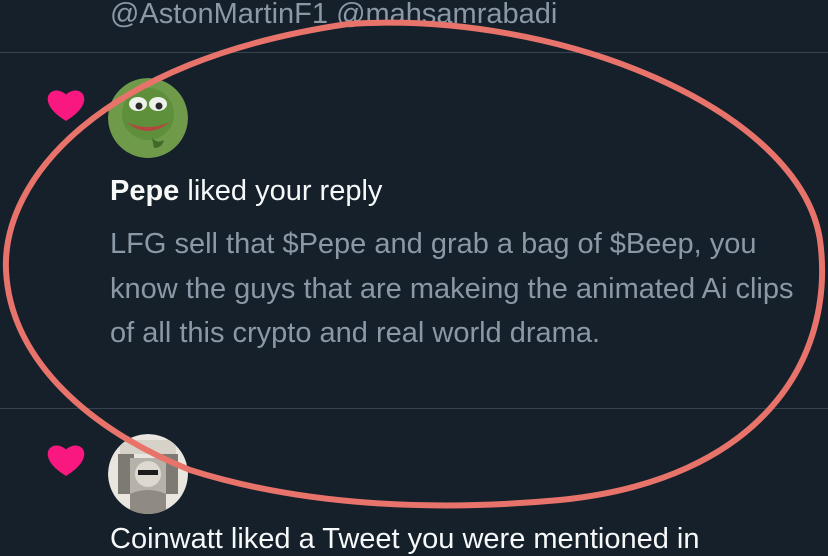 Image resolution: width=828 pixels, height=556 pixels. What do you see at coordinates (144, 191) in the screenshot?
I see `username: Pepe` at bounding box center [144, 191].